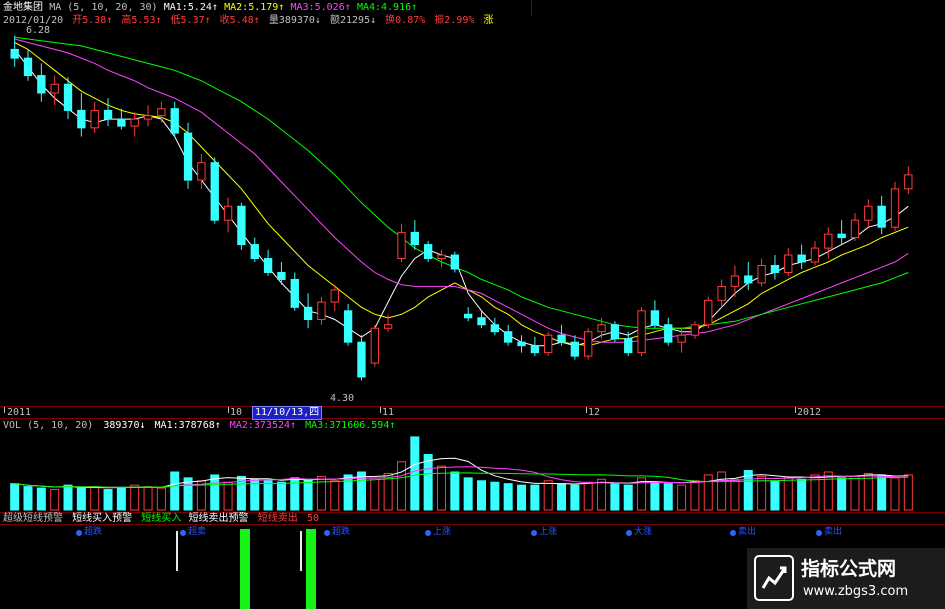 The height and width of the screenshot is (609, 945). I want to click on stock-name: 金地集团, so click(23, 7).